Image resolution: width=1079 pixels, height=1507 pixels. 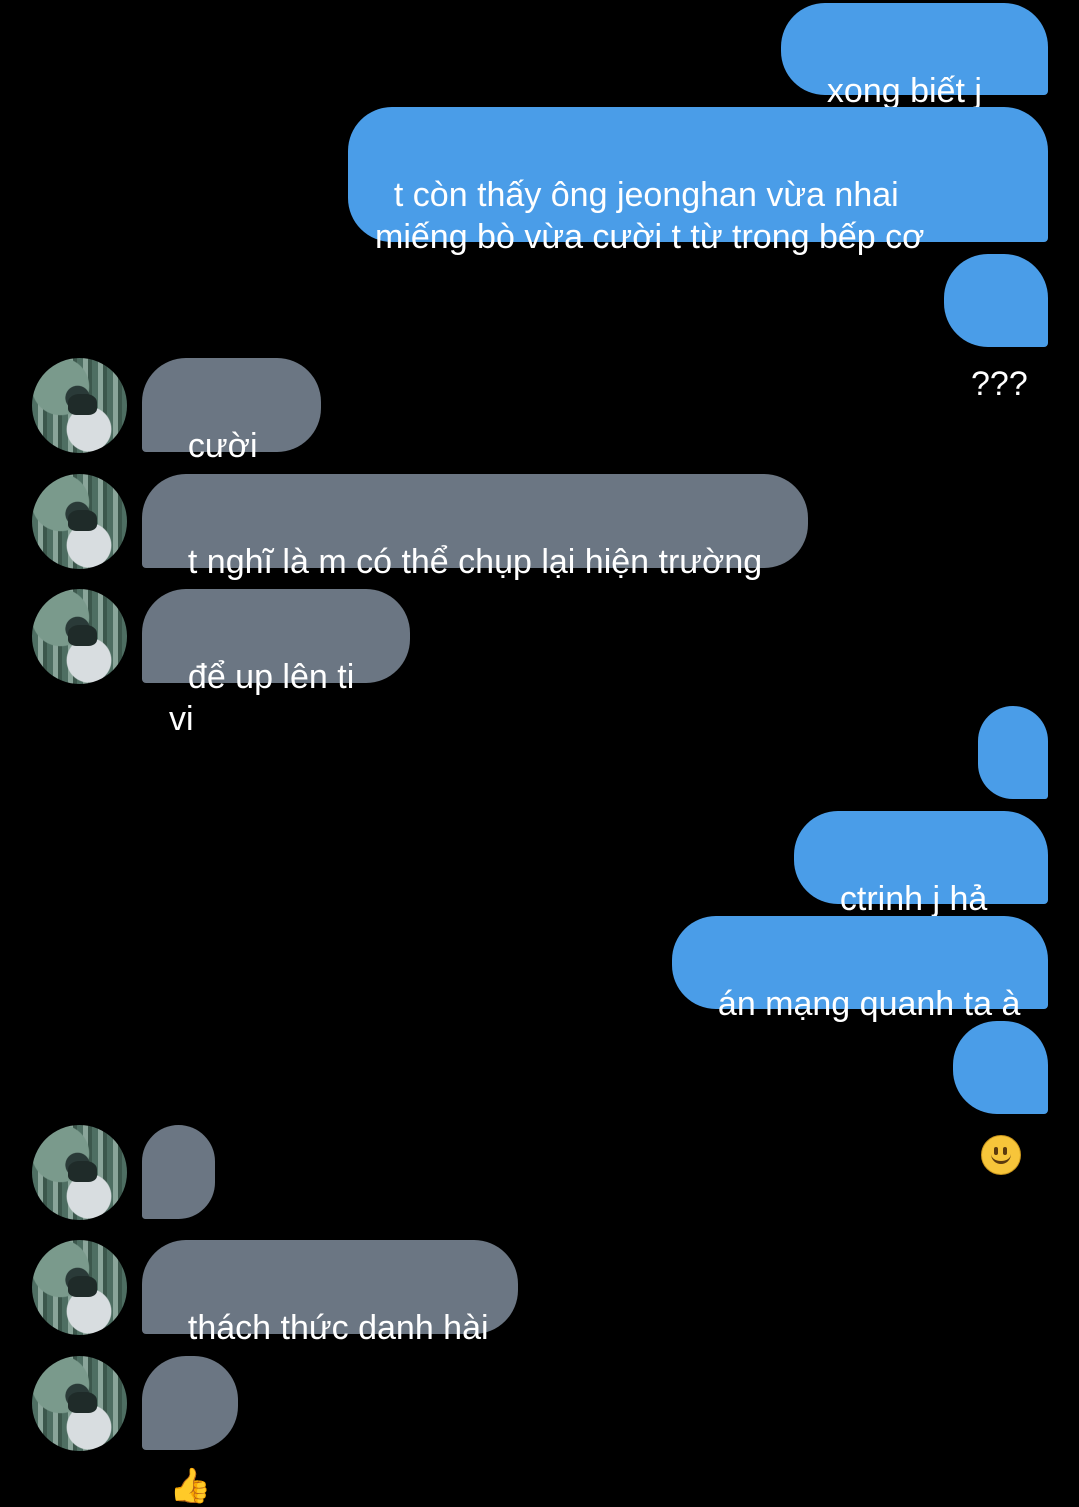 I want to click on message-text: t nghĩ là m có thể chụp lại hiện trường, so click(x=475, y=562).